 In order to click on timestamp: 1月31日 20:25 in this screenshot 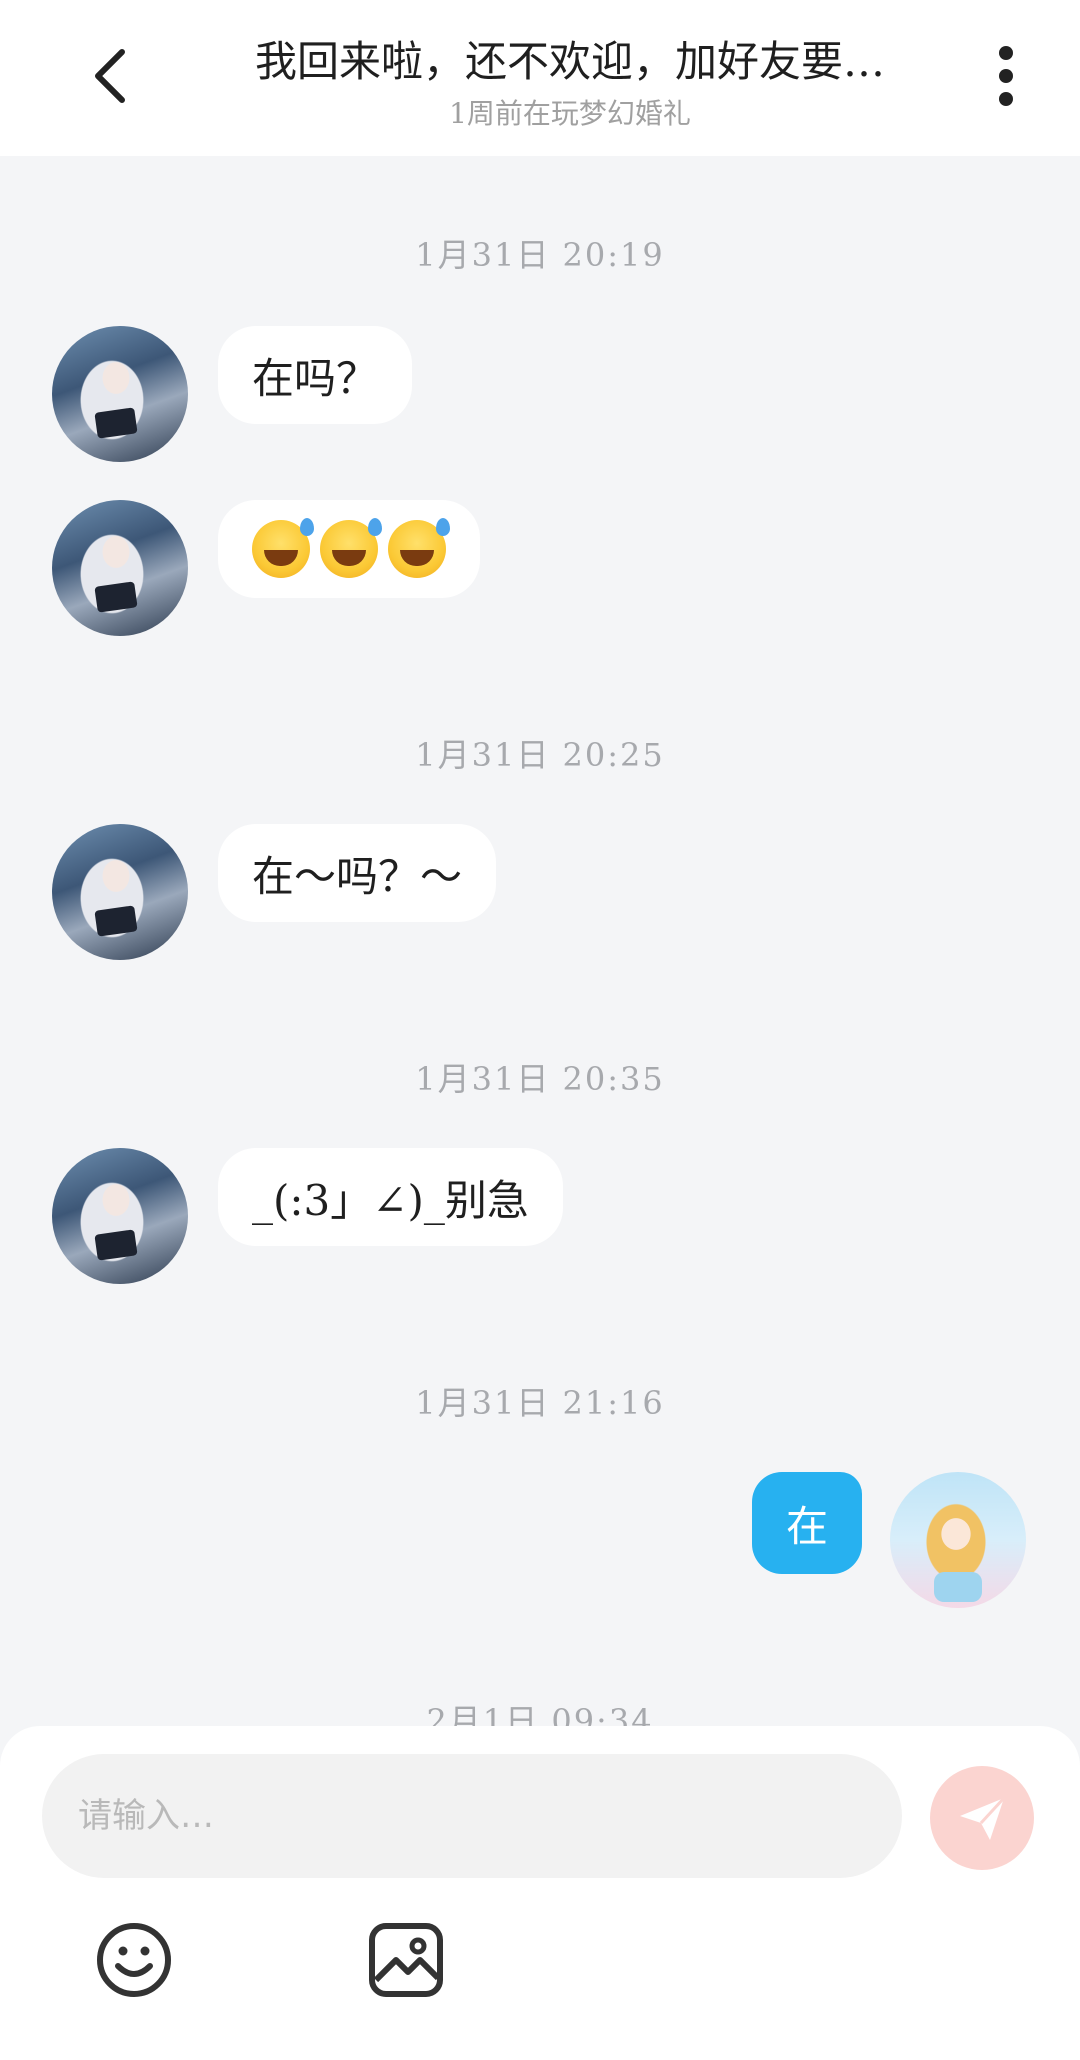, I will do `click(540, 755)`.